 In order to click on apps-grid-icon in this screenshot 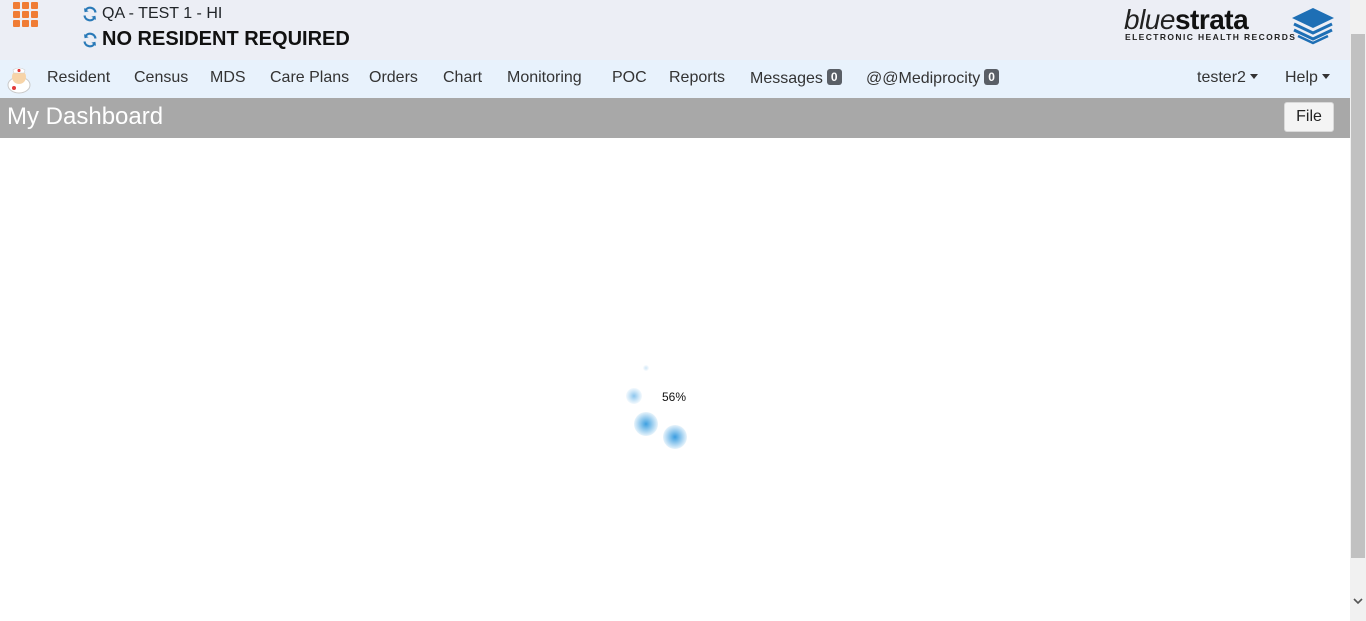, I will do `click(27, 16)`.